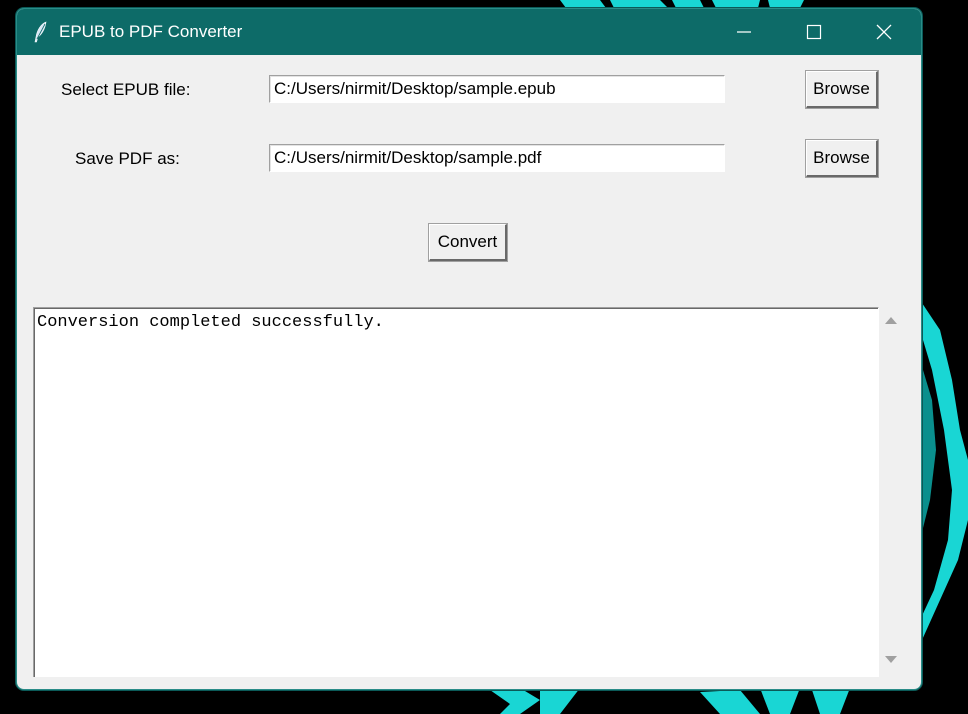 This screenshot has width=968, height=714. I want to click on pdf-path-input: C:/Users/nirmit/Desktop/sample.pdf, so click(497, 158).